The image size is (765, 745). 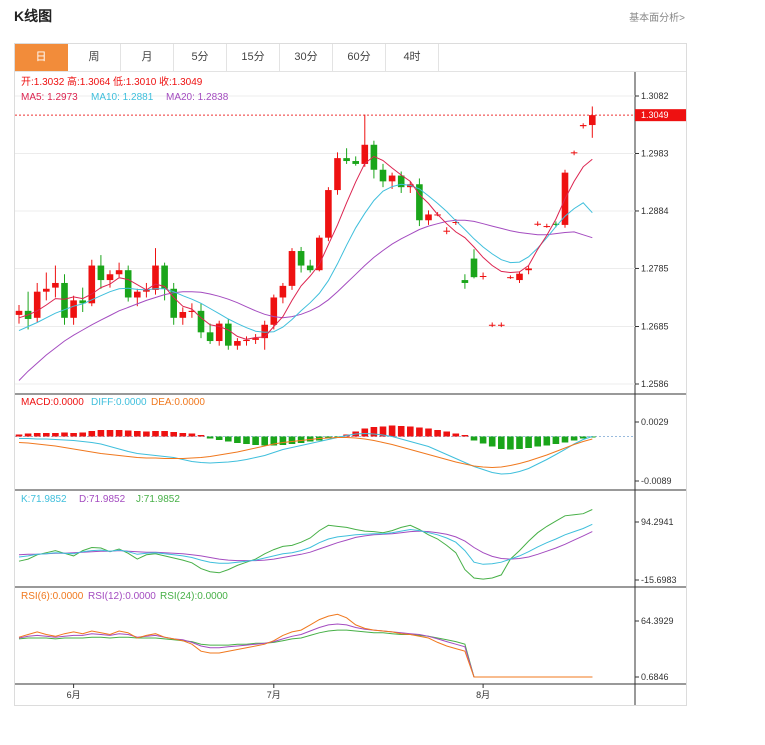 What do you see at coordinates (122, 596) in the screenshot?
I see `rsi-legend-1: RSI(12):0.0000` at bounding box center [122, 596].